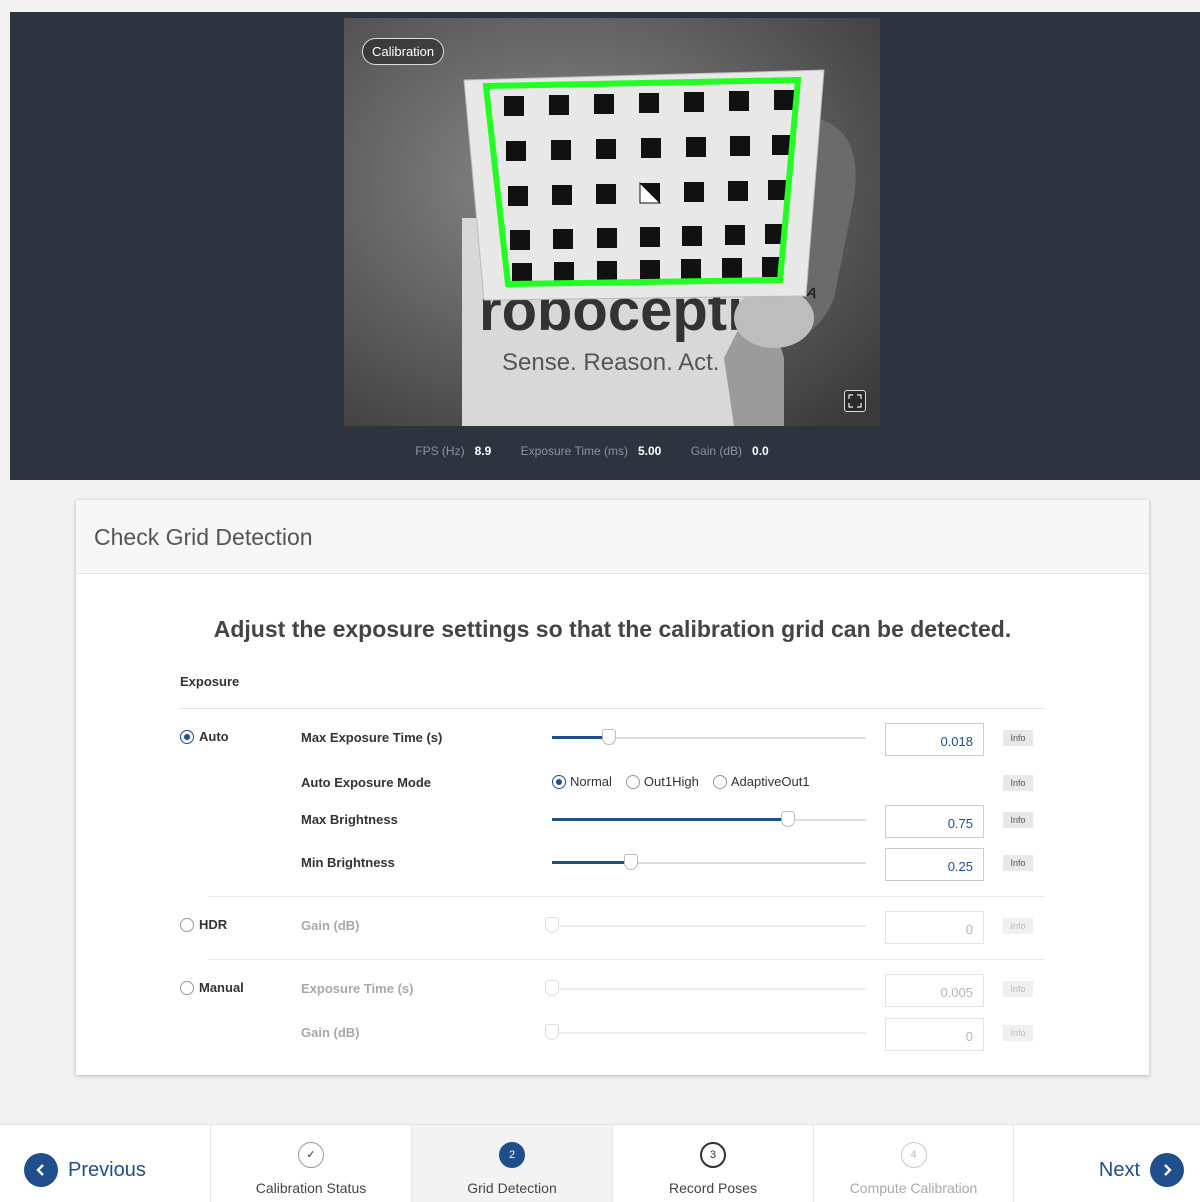  I want to click on manual-gain-row: Gain (dB) 0 Info, so click(612, 1034).